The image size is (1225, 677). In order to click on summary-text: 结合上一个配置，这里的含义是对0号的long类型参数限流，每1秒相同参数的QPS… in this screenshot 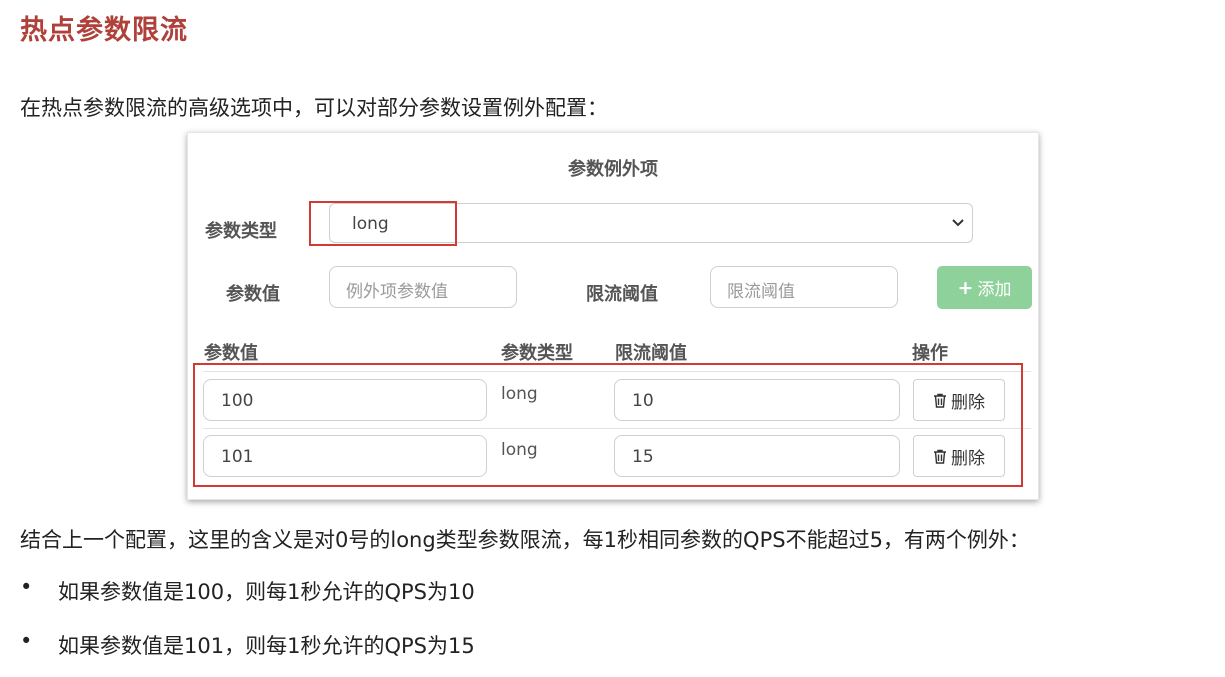, I will do `click(525, 540)`.